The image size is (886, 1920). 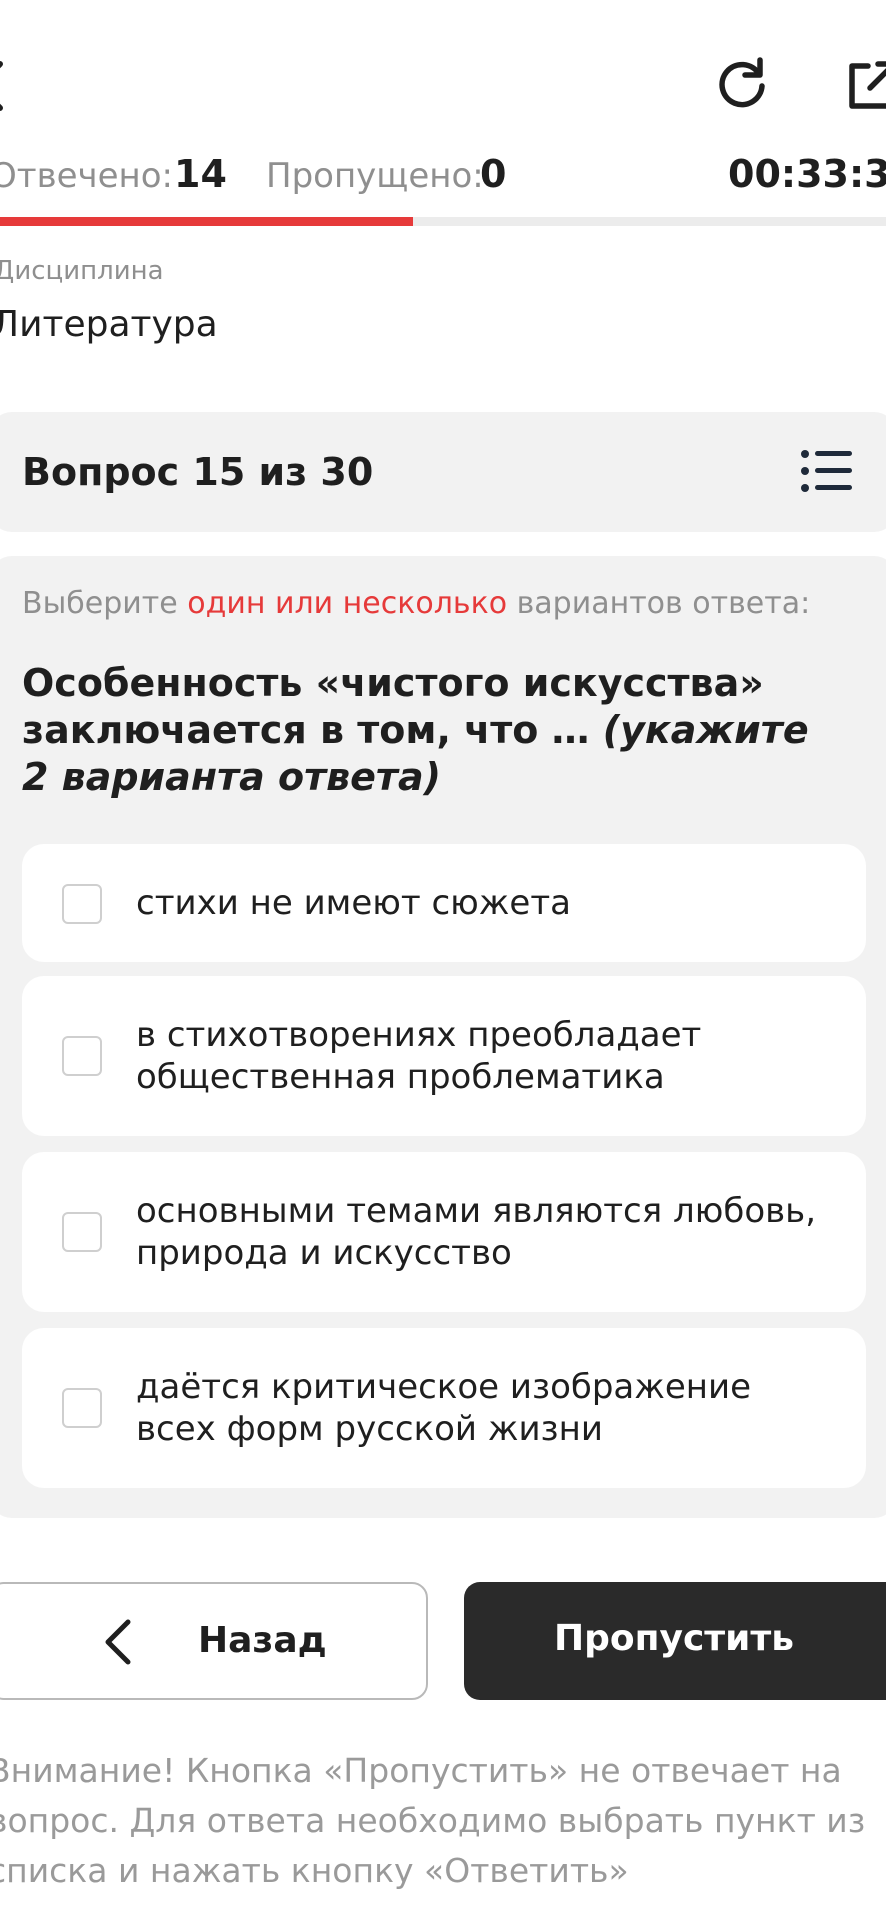 I want to click on option-label: стихи не имеют сюжета, so click(x=353, y=903).